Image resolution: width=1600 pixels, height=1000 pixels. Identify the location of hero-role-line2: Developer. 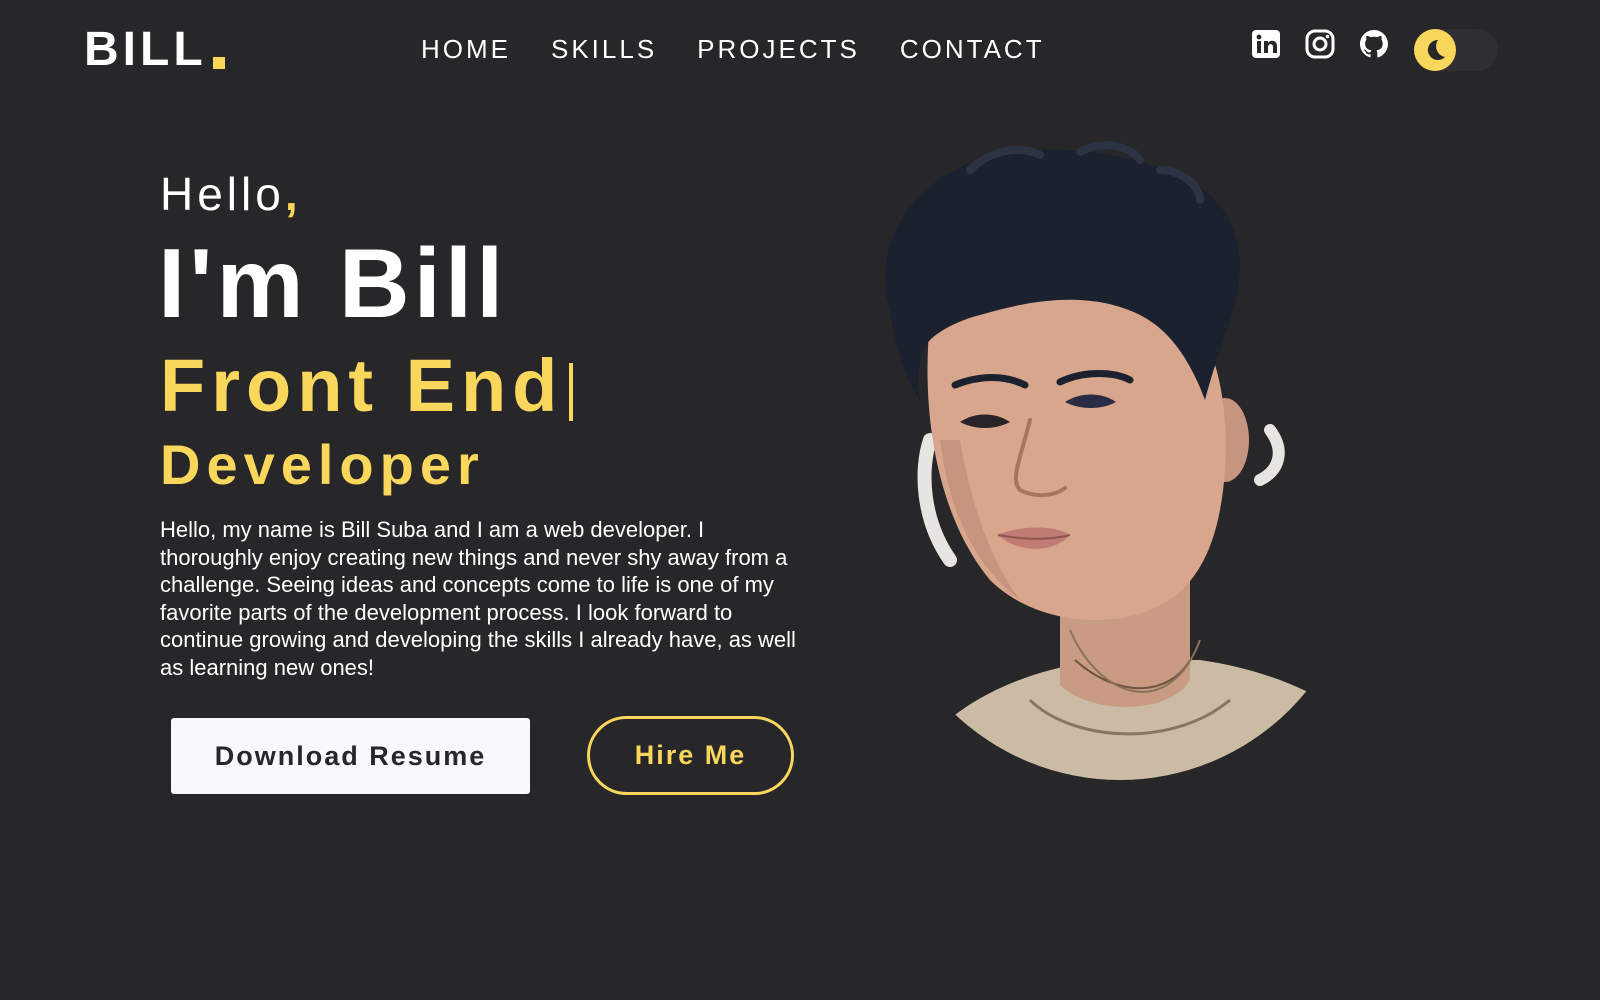
(322, 464).